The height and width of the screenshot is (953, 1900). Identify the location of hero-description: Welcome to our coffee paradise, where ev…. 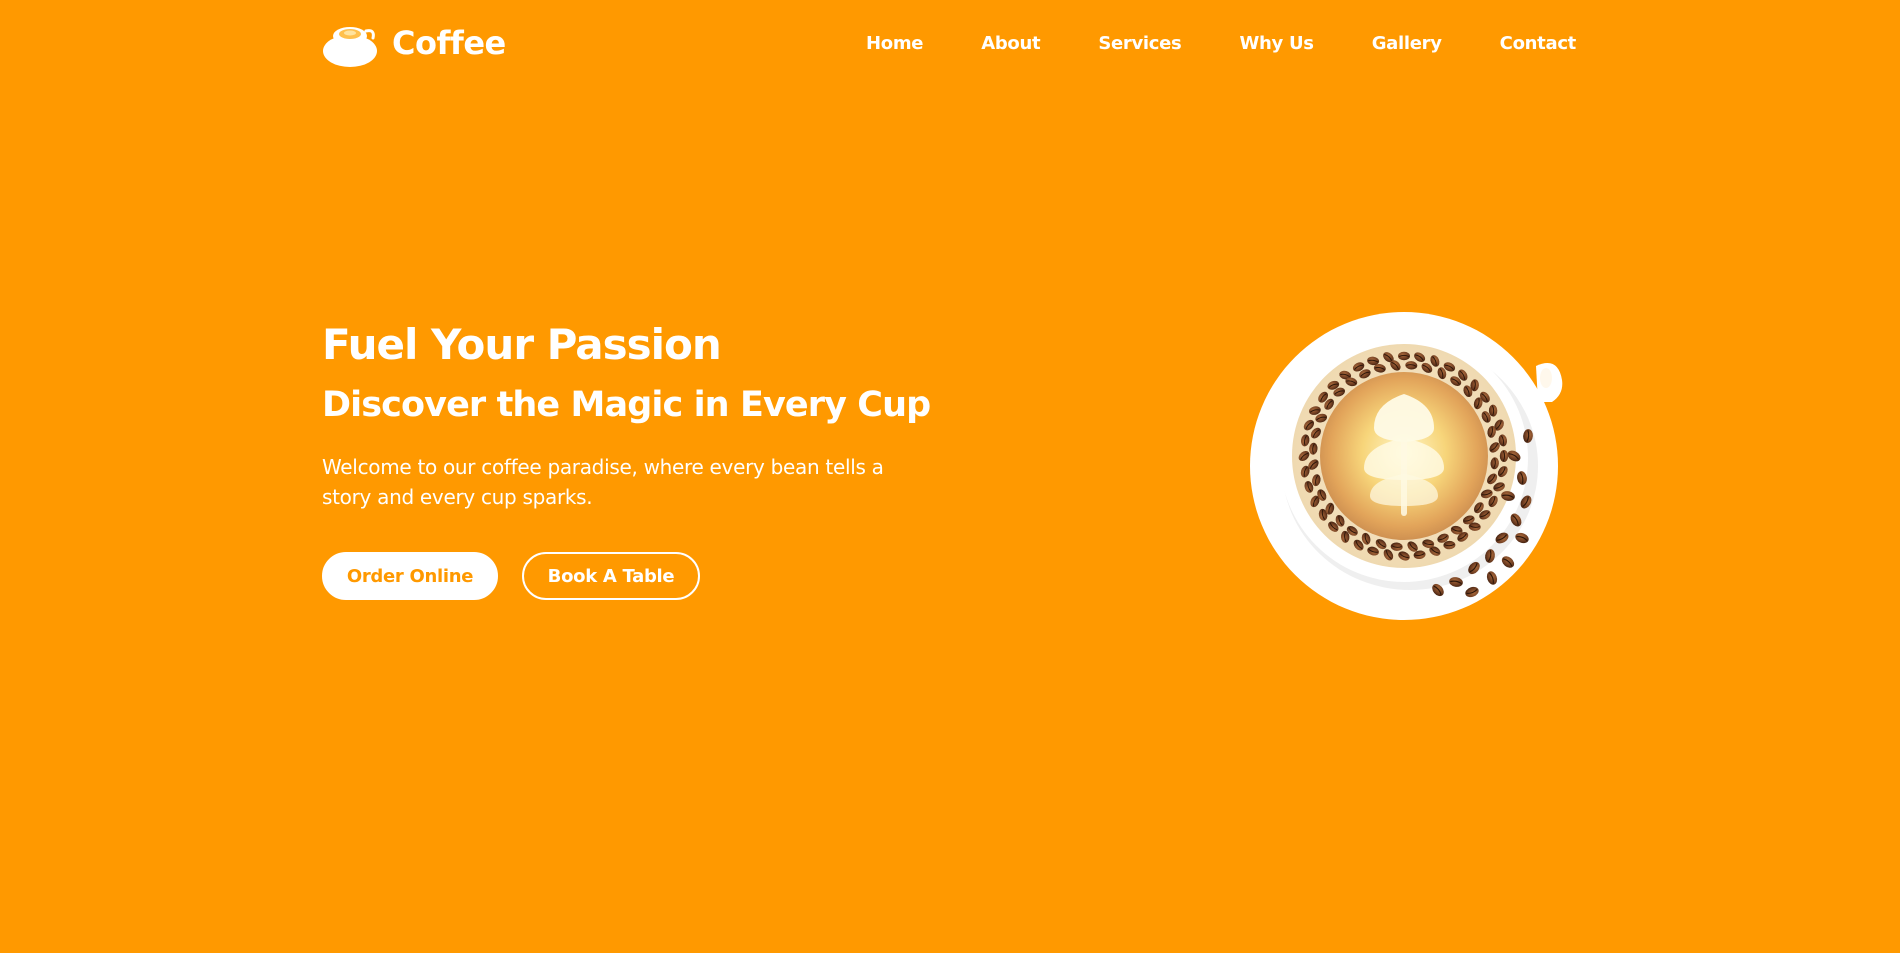
(603, 482).